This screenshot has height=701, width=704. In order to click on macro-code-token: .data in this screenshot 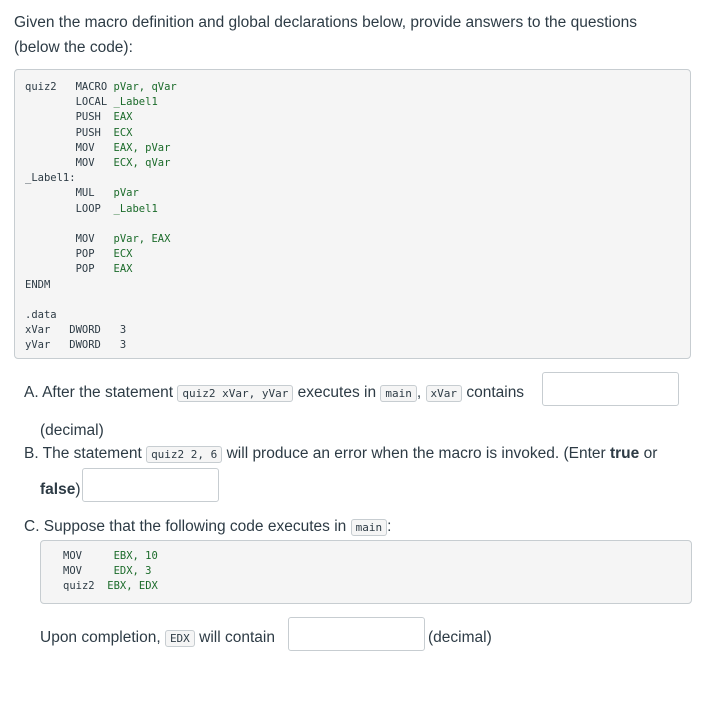, I will do `click(41, 315)`.